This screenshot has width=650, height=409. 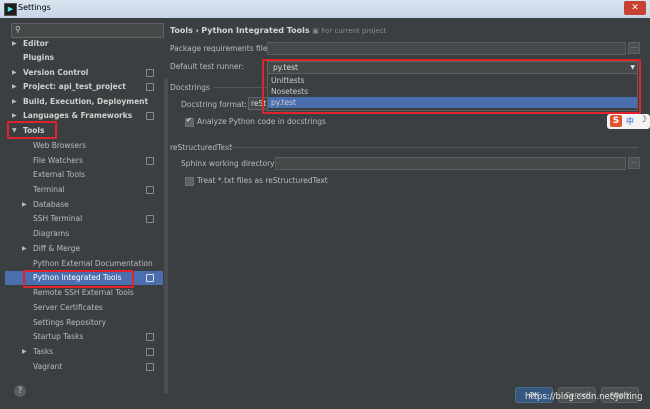 I want to click on project-scope-icon: ▣, so click(x=315, y=31).